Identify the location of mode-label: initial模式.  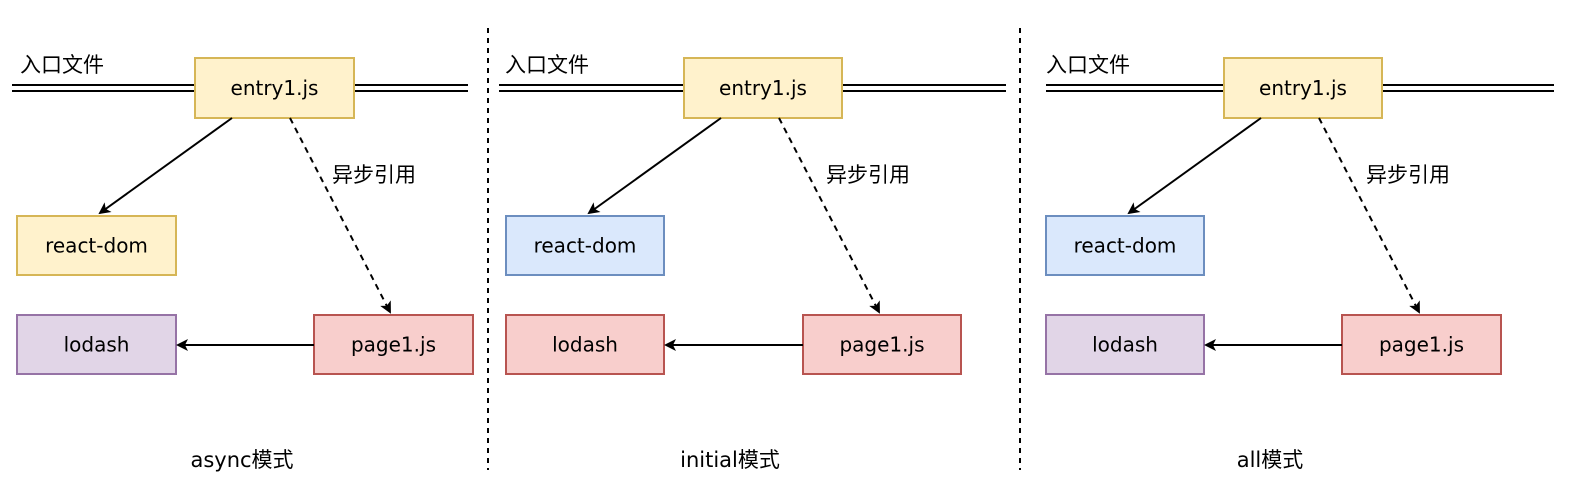
(730, 460).